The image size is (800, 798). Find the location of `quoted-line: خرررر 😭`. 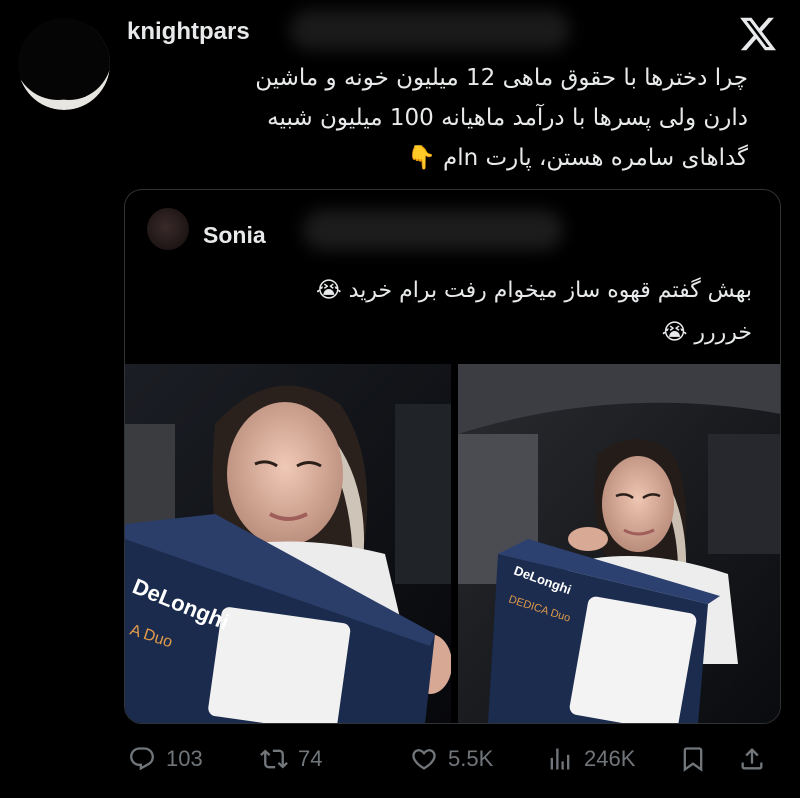

quoted-line: خرررر 😭 is located at coordinates (706, 332).